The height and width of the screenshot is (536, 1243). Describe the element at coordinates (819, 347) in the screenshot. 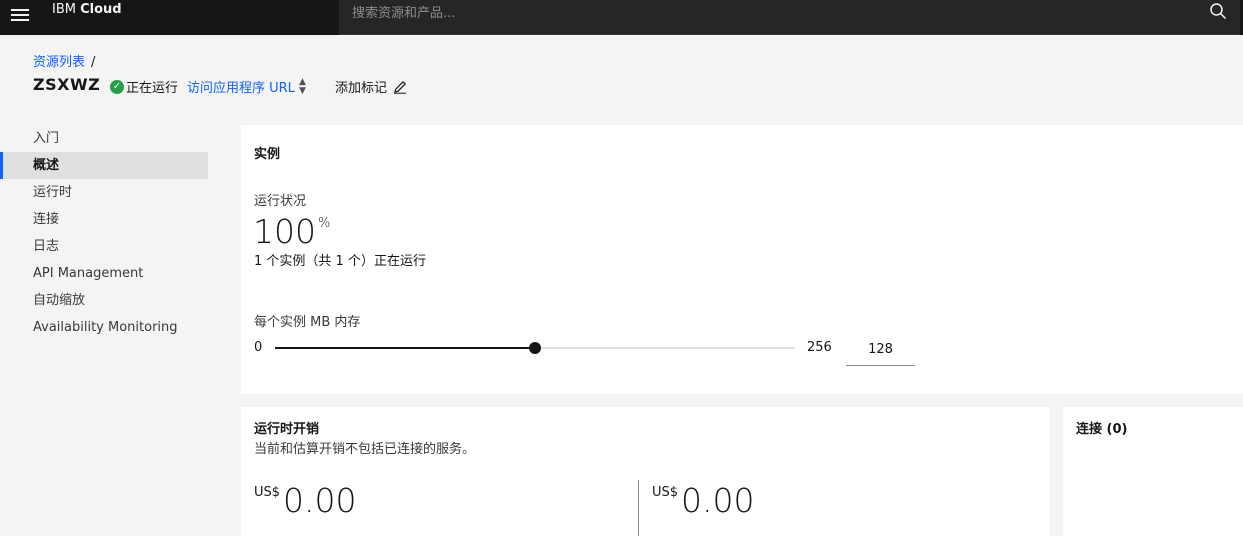

I see `slider-max: 256` at that location.